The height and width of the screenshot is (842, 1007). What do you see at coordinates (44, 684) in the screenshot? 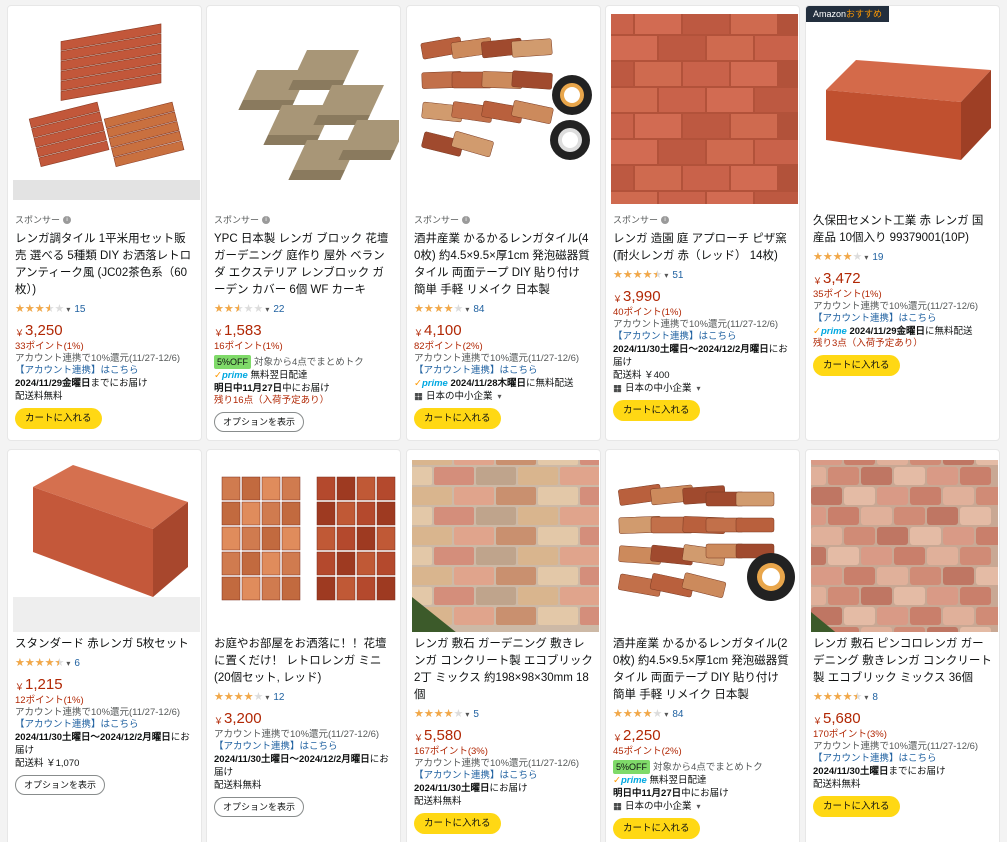
I see `price-value: 1,215` at bounding box center [44, 684].